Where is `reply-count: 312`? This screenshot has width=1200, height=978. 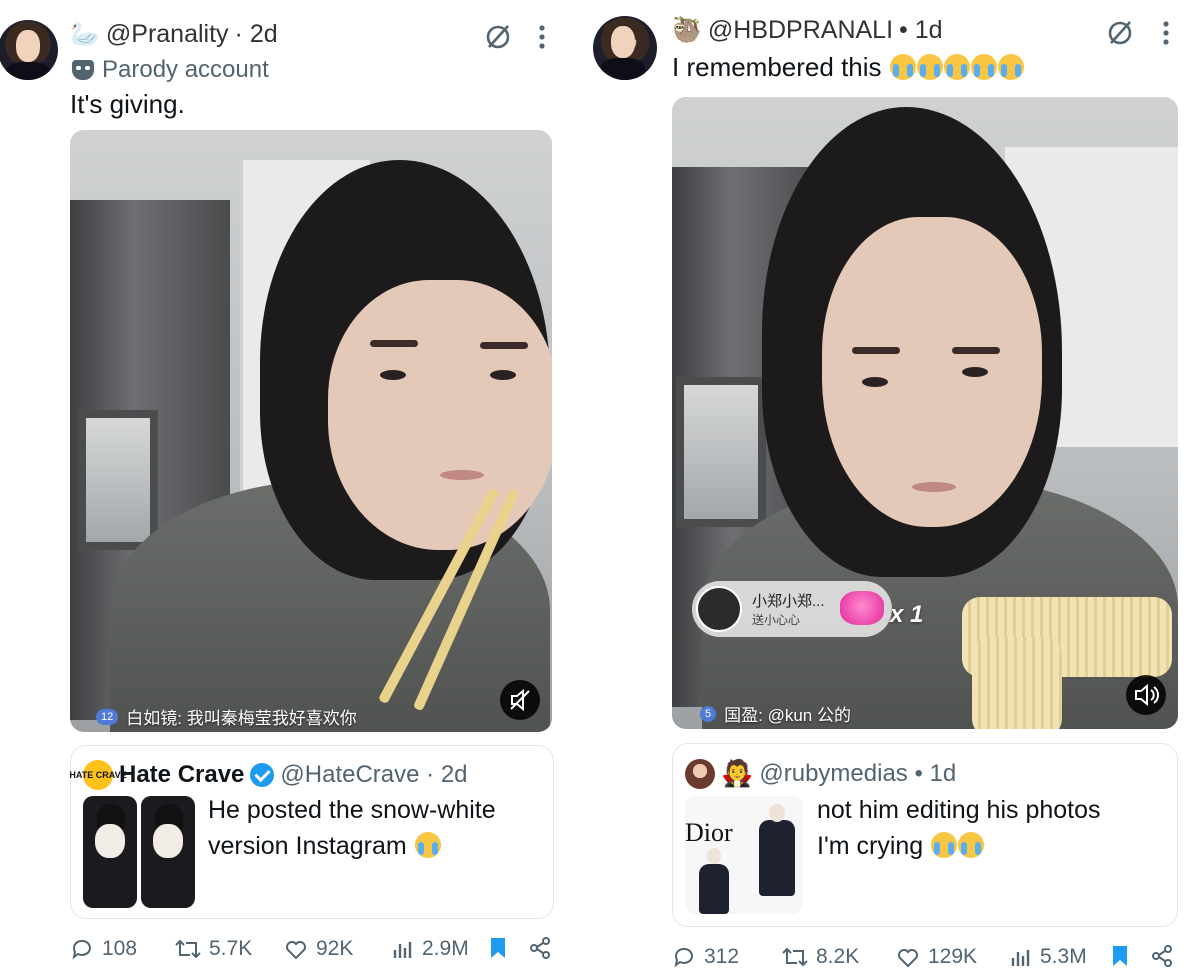 reply-count: 312 is located at coordinates (722, 956).